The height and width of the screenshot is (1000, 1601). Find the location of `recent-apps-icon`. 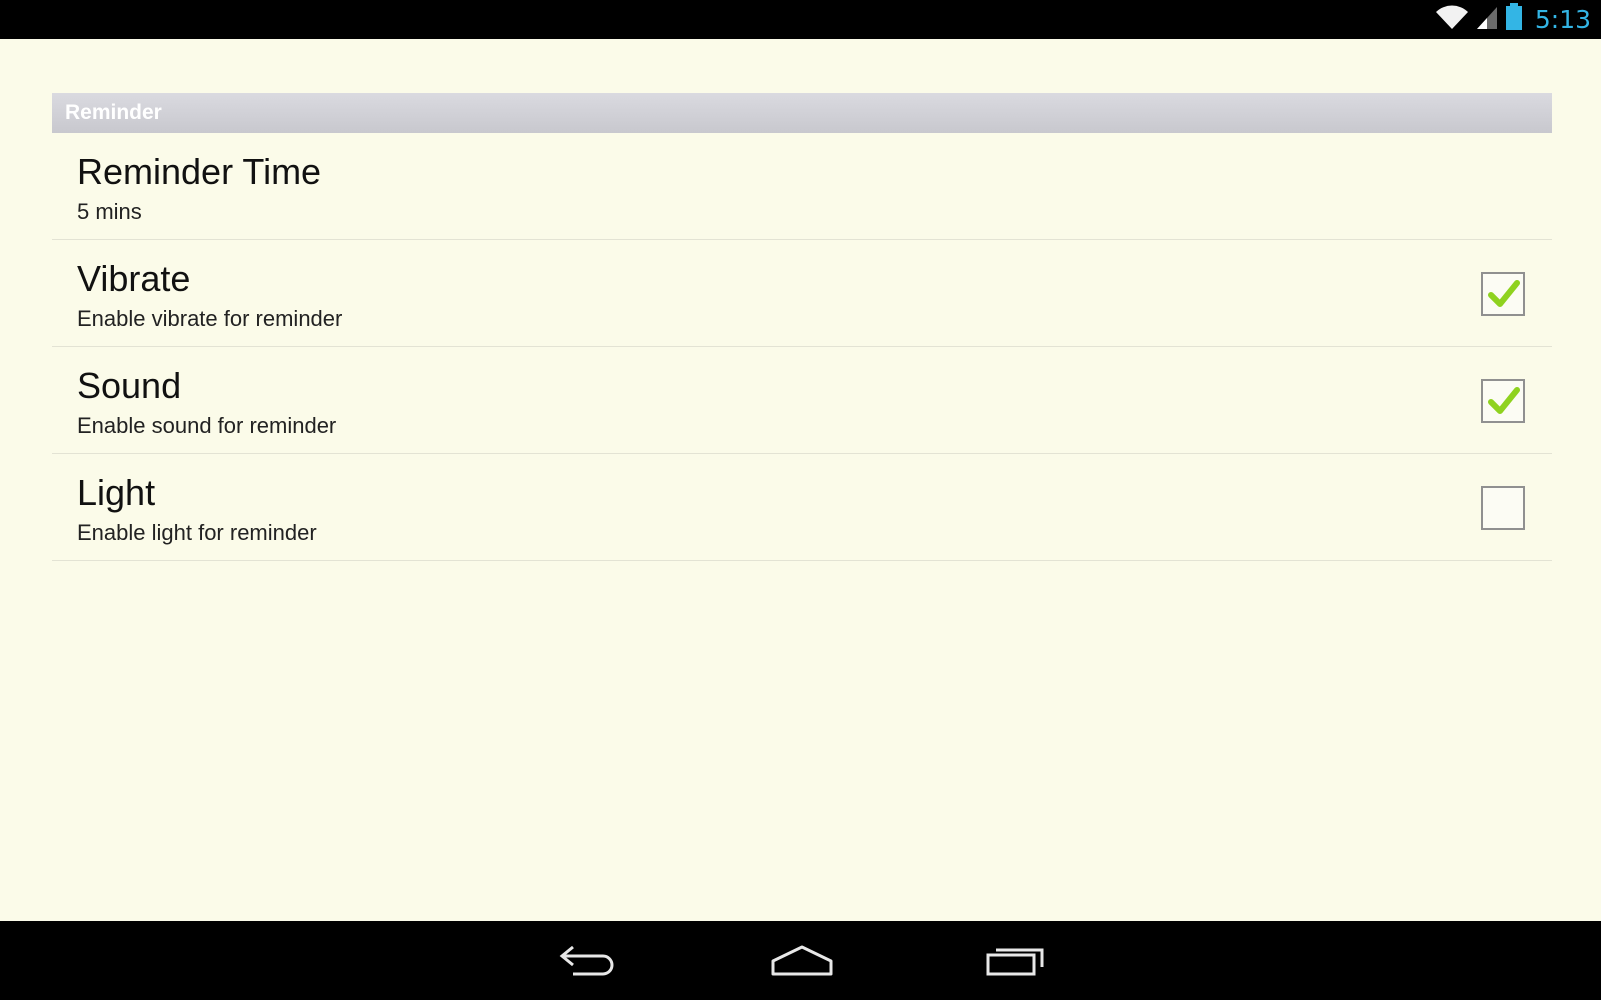

recent-apps-icon is located at coordinates (1015, 962).